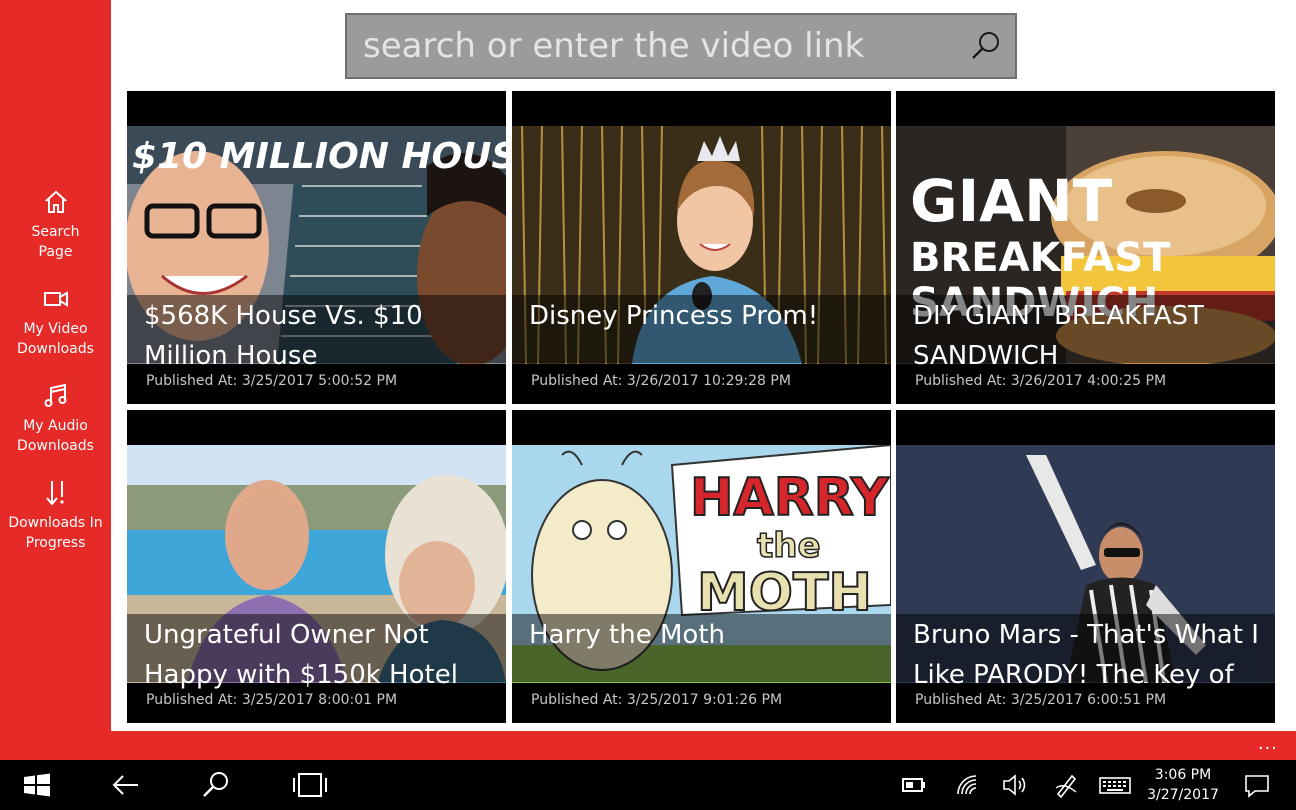 The width and height of the screenshot is (1296, 810). Describe the element at coordinates (272, 381) in the screenshot. I see `published-date: Published At: 3/25/2017 5:00:52 PM` at that location.